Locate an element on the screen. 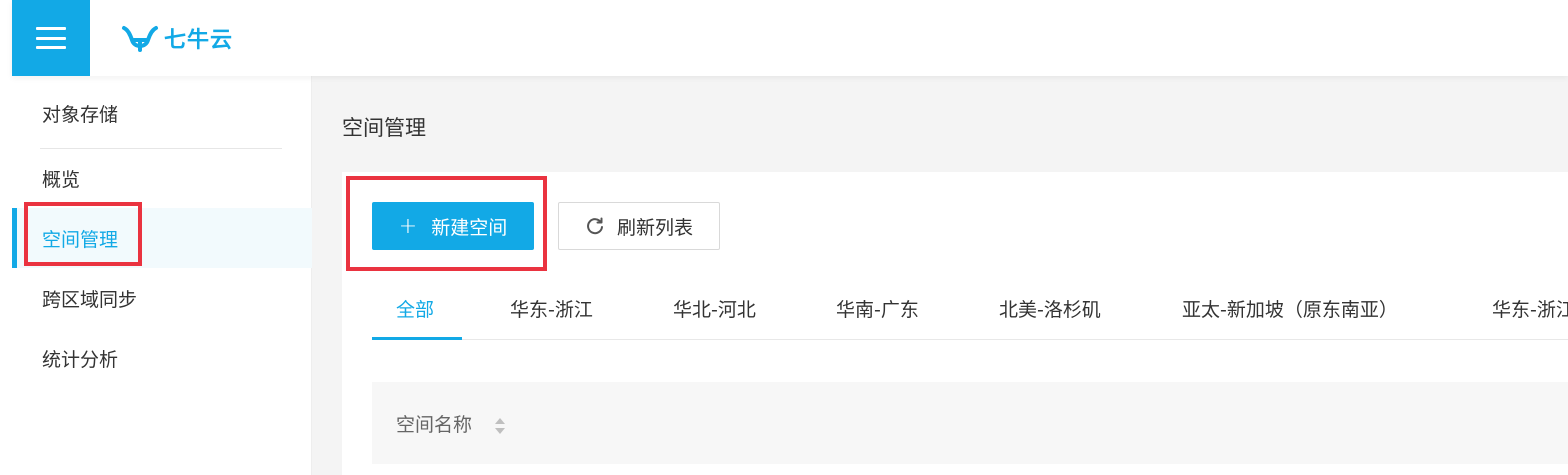  tab-label: 华南-广东 is located at coordinates (877, 309).